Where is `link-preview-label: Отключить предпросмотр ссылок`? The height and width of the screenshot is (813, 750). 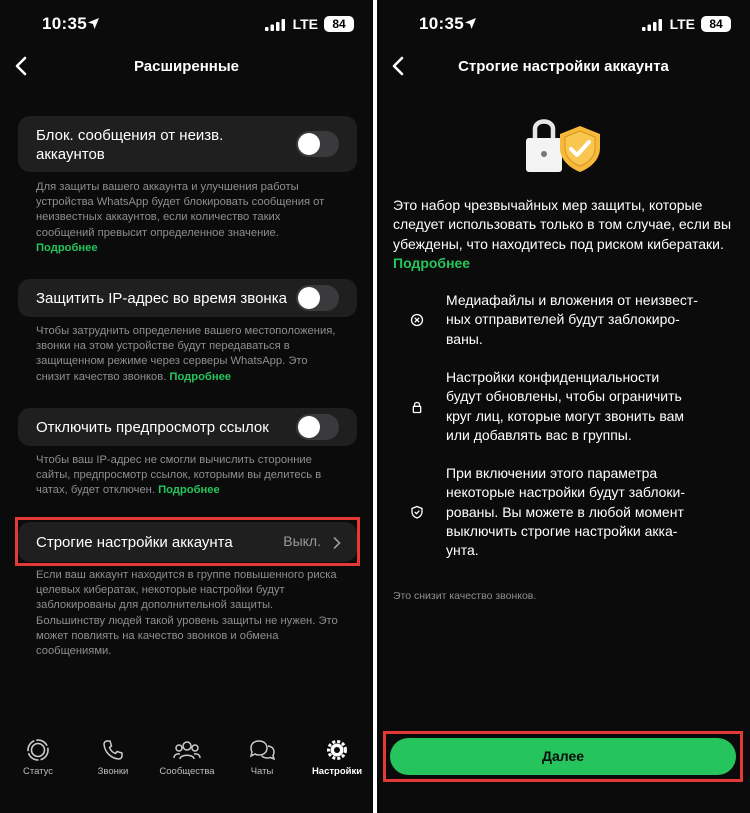 link-preview-label: Отключить предпросмотр ссылок is located at coordinates (152, 427).